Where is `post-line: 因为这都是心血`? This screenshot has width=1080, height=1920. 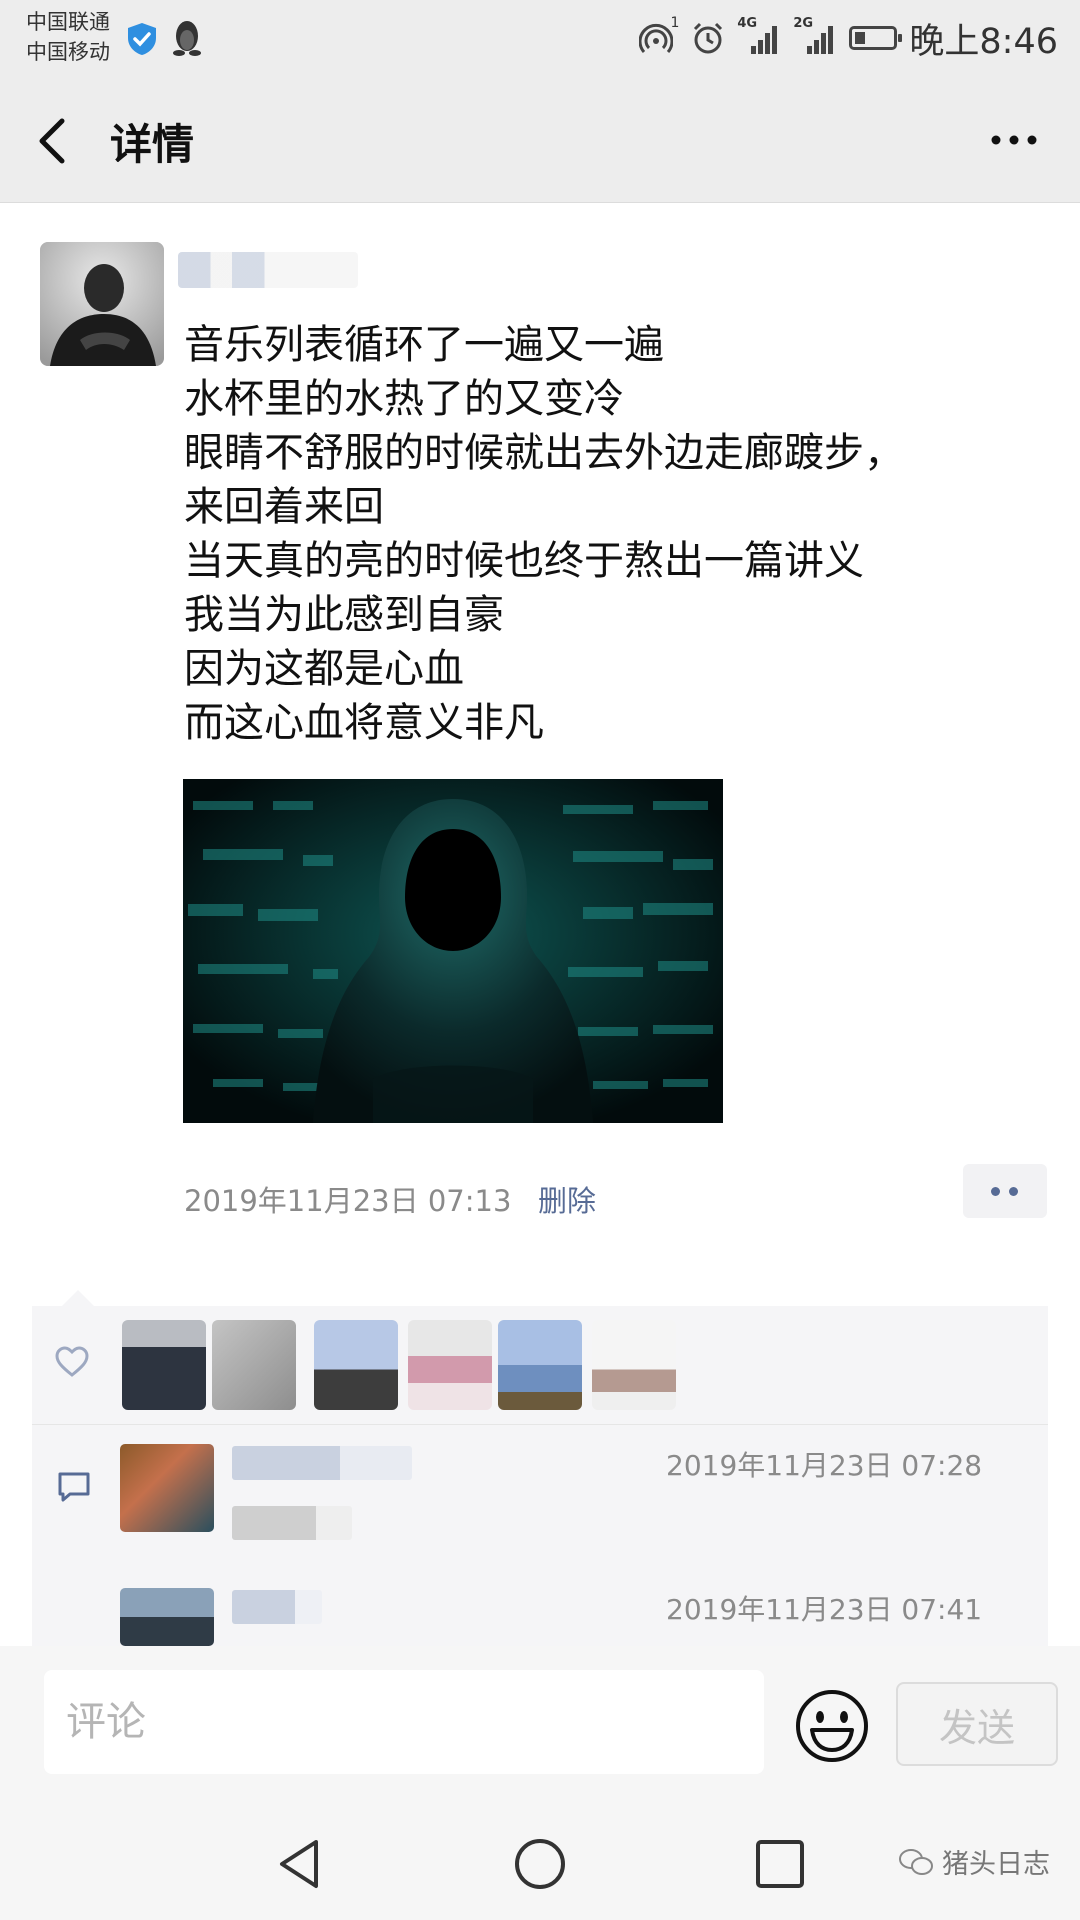
post-line: 因为这都是心血 is located at coordinates (324, 669).